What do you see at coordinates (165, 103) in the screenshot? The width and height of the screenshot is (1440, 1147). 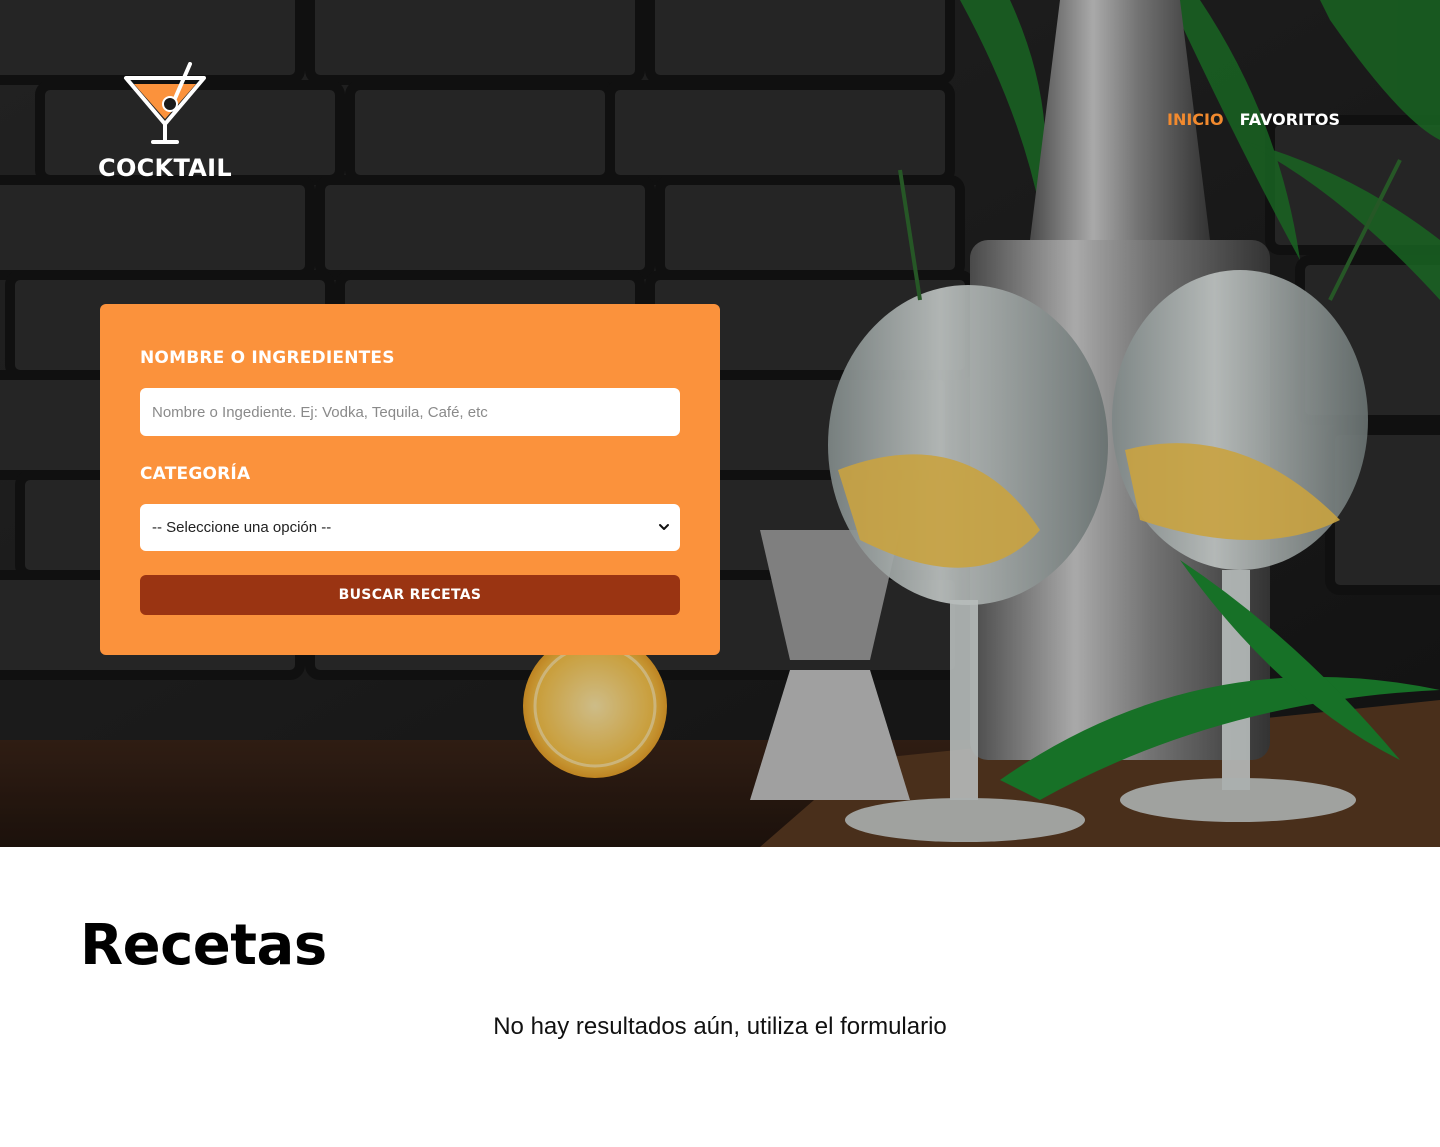 I see `cocktail-glass-icon` at bounding box center [165, 103].